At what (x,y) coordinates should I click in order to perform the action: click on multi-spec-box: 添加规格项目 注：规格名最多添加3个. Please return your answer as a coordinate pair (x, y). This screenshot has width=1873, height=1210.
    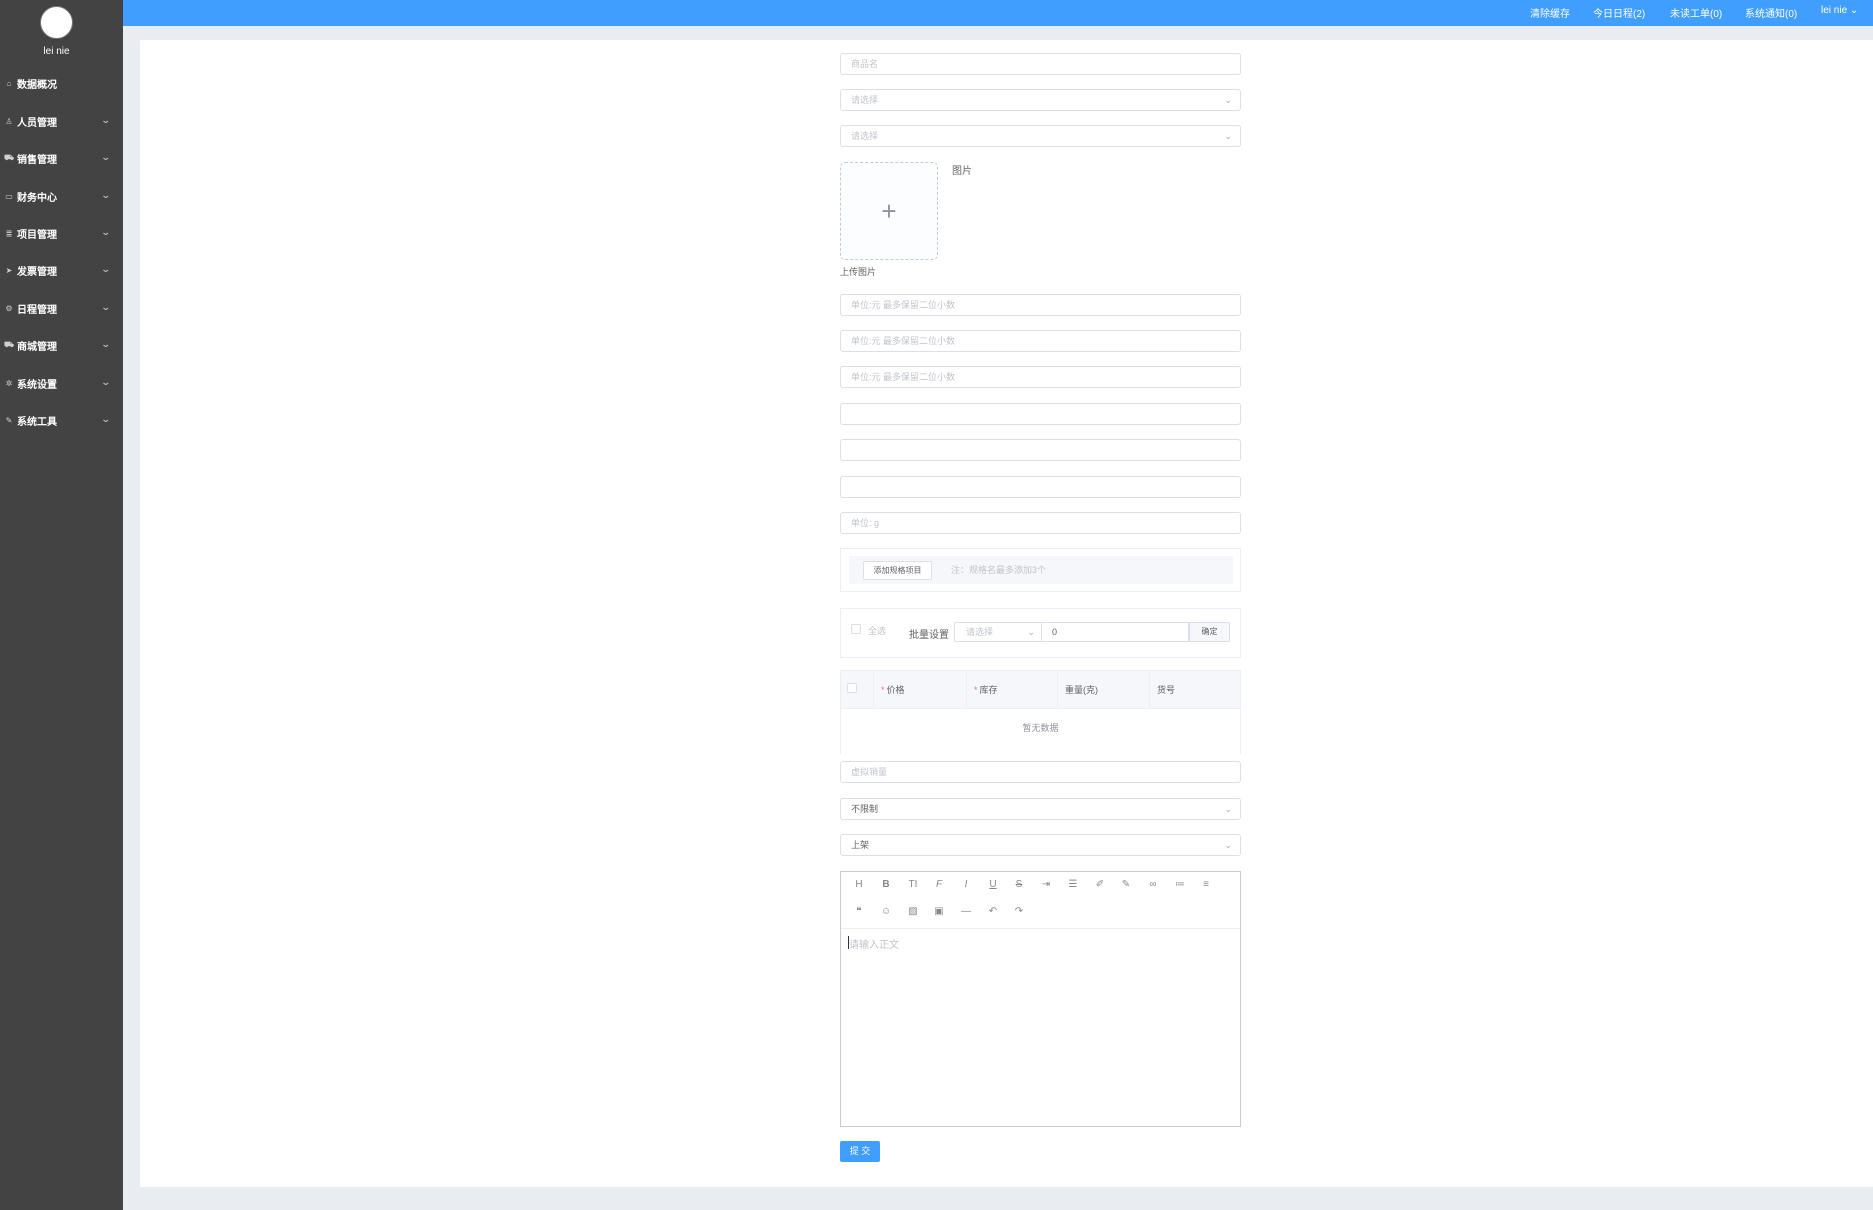
    Looking at the image, I should click on (1040, 570).